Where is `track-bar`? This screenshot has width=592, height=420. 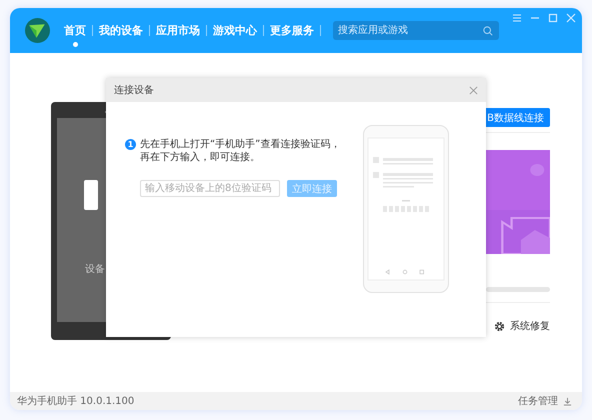
track-bar is located at coordinates (518, 289).